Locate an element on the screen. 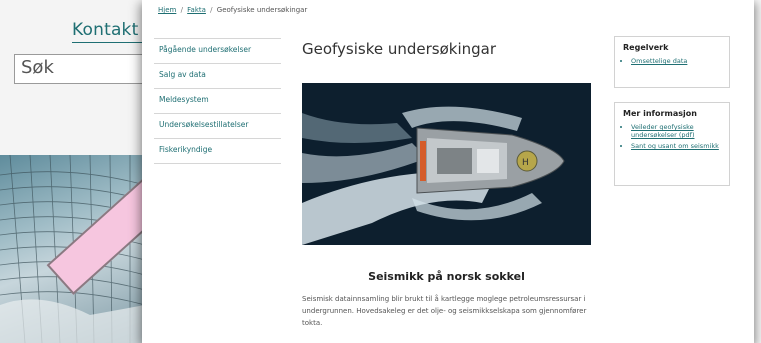  breadcrumb-current: Geofysiske undersøkingar is located at coordinates (262, 10).